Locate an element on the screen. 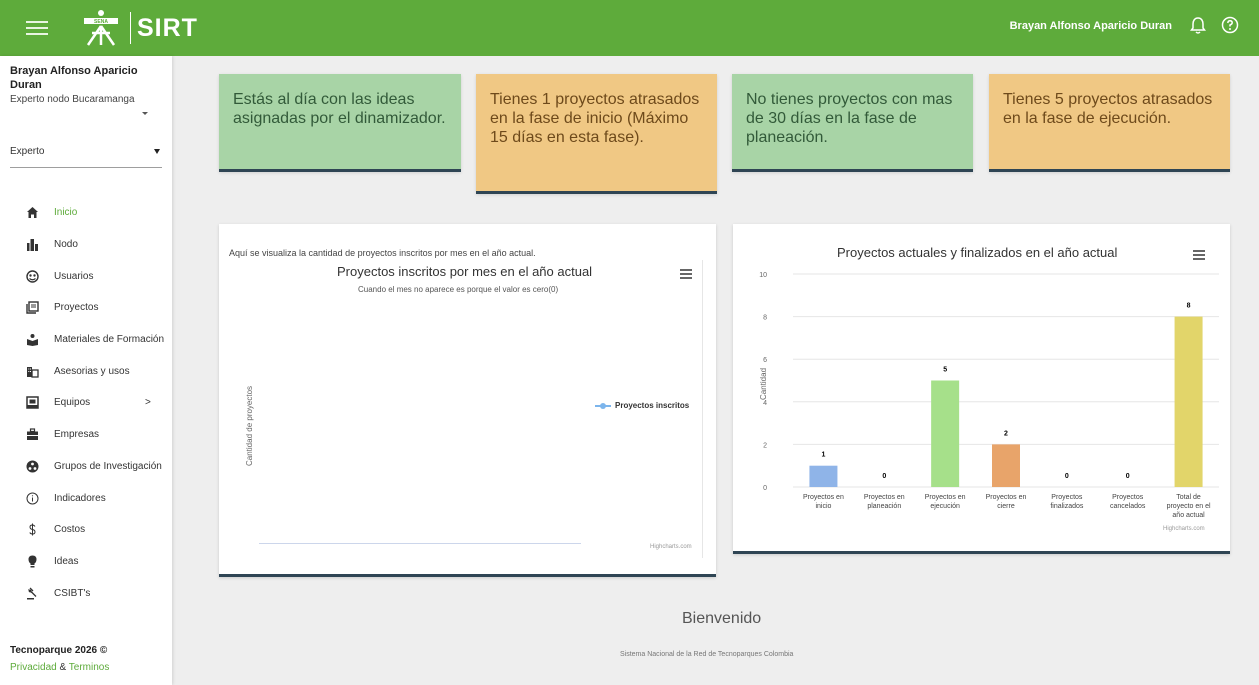 The image size is (1259, 685). sidebar-item-label: Proyectos is located at coordinates (76, 308).